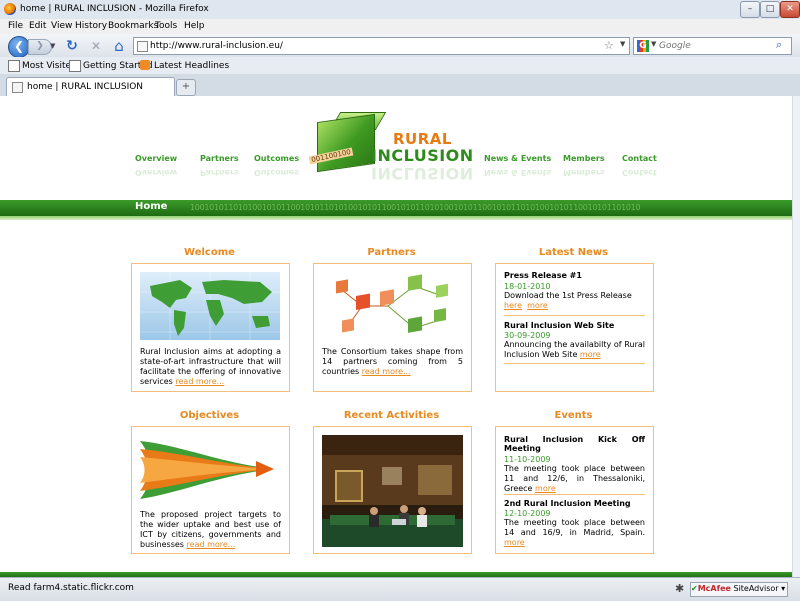  Describe the element at coordinates (567, 503) in the screenshot. I see `event-item-title: 2nd Rural Inclusion Meeting` at that location.